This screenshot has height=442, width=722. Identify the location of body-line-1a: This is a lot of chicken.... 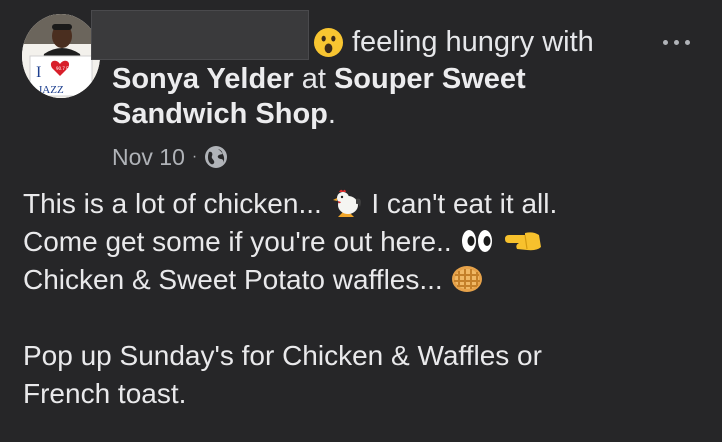
(172, 203).